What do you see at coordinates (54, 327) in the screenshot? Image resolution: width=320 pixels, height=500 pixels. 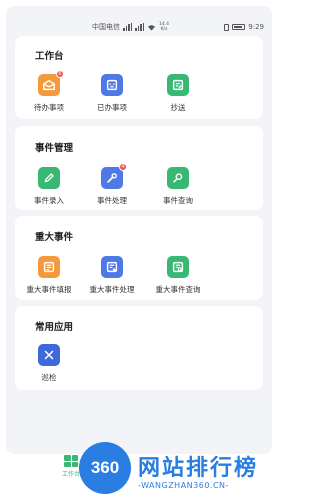 I see `section-title: 常用应用` at bounding box center [54, 327].